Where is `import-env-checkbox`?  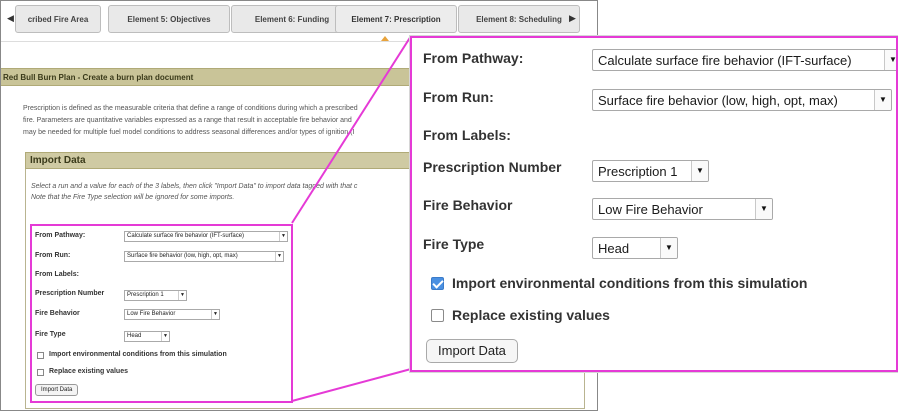
import-env-checkbox is located at coordinates (437, 283).